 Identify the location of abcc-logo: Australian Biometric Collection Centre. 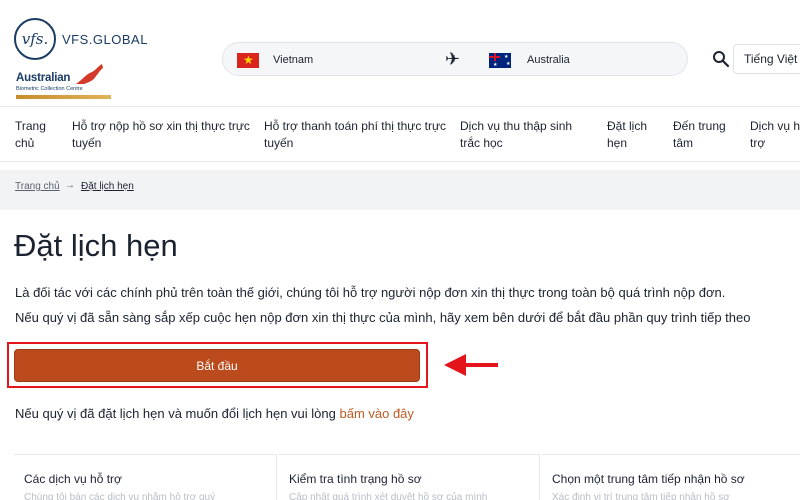
(66, 82).